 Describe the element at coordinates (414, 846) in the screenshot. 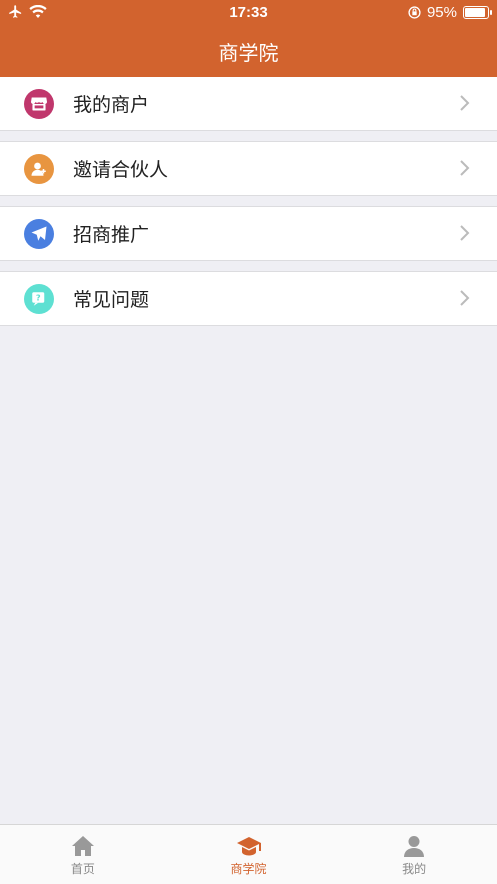

I see `user-icon` at that location.